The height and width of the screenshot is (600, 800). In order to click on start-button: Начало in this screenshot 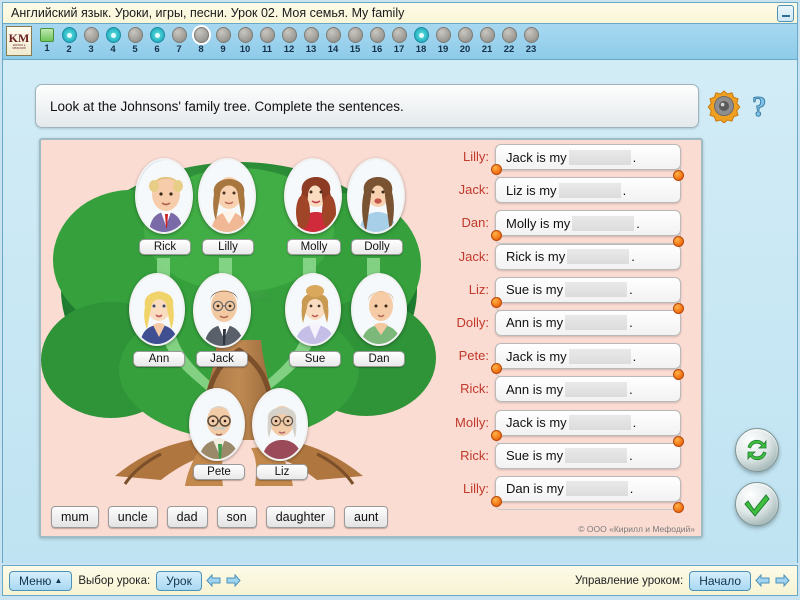, I will do `click(720, 580)`.